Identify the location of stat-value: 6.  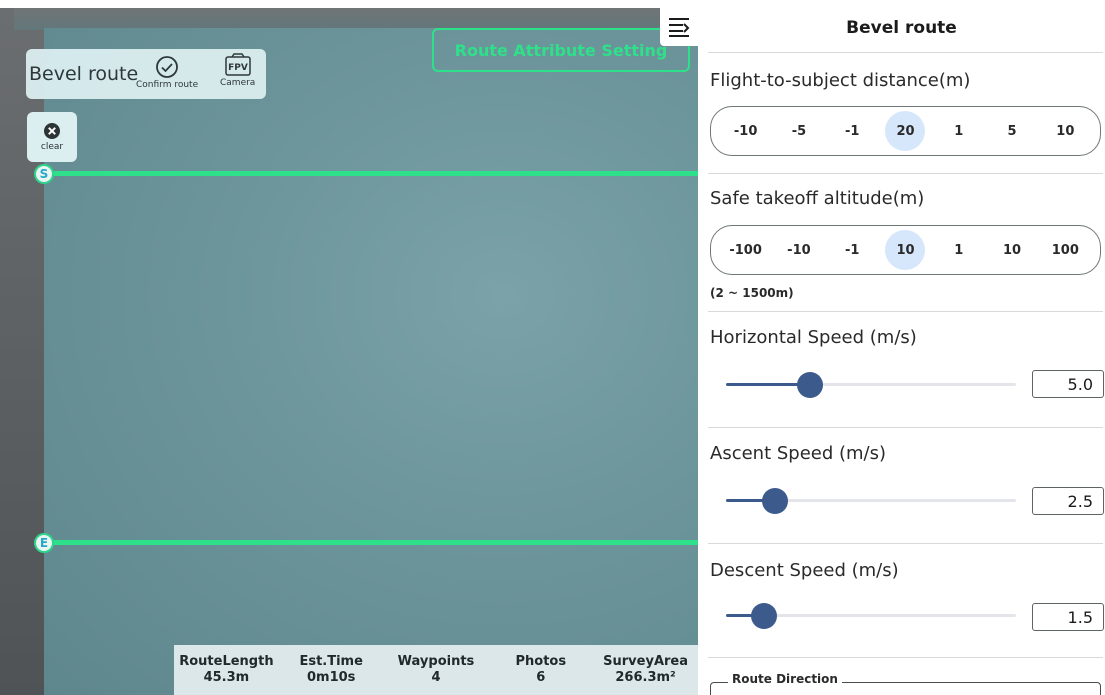
(541, 677).